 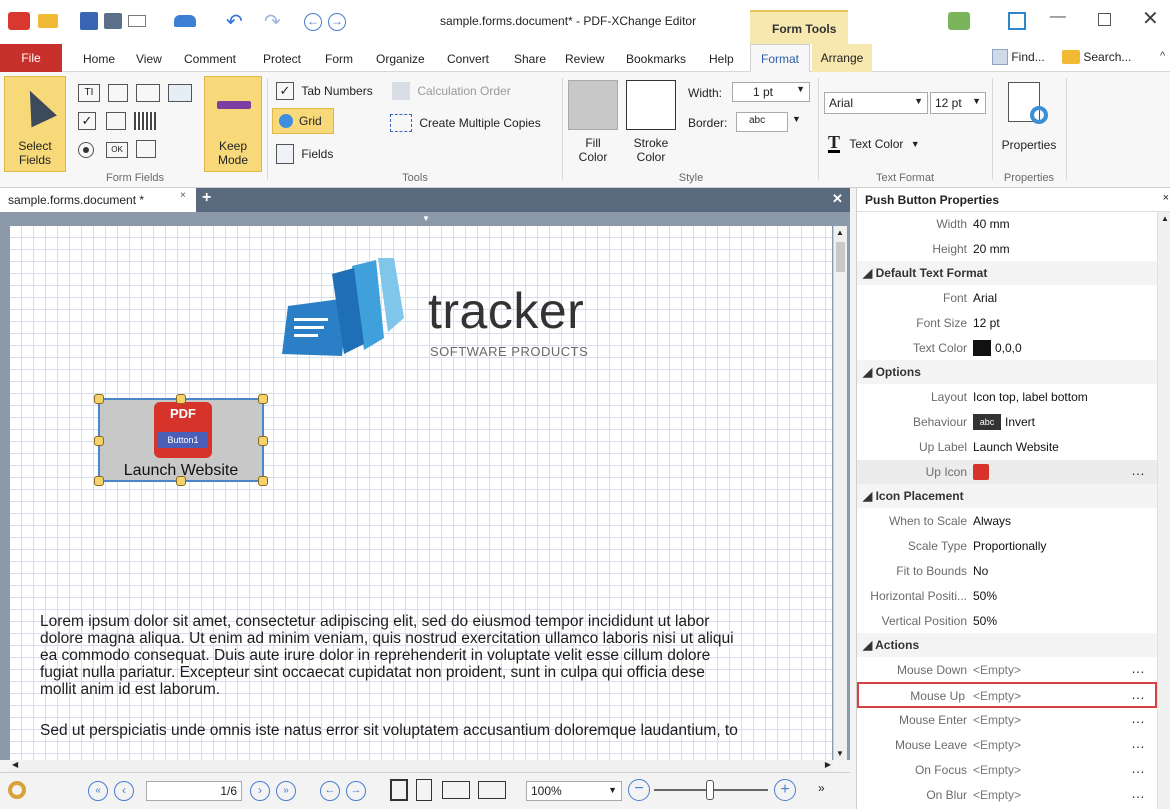 I want to click on pane-close-icon: ×, so click(x=1166, y=198).